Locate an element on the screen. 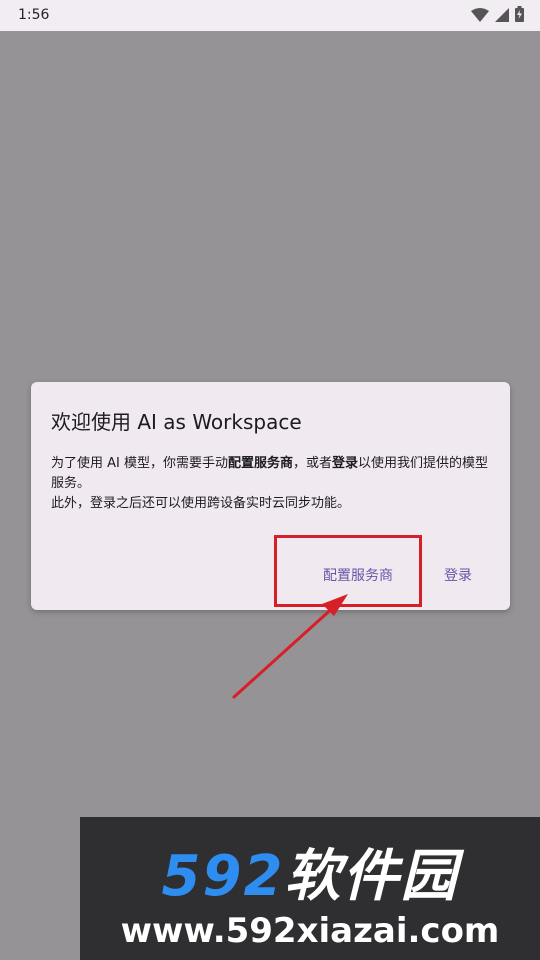 The height and width of the screenshot is (960, 540). body-bold-login: 登录 is located at coordinates (345, 463).